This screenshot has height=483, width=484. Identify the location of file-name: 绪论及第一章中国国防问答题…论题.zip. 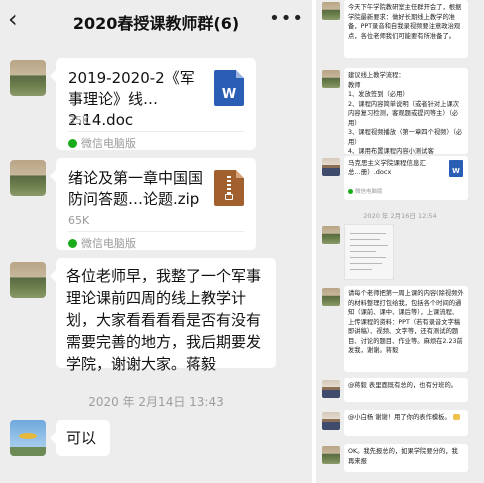
(136, 188).